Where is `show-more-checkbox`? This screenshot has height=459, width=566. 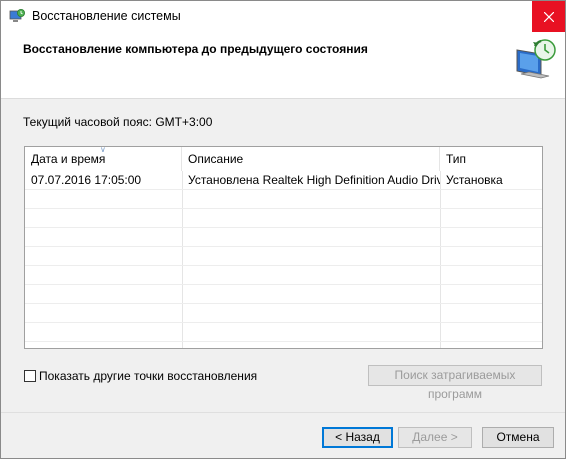
show-more-checkbox is located at coordinates (30, 376).